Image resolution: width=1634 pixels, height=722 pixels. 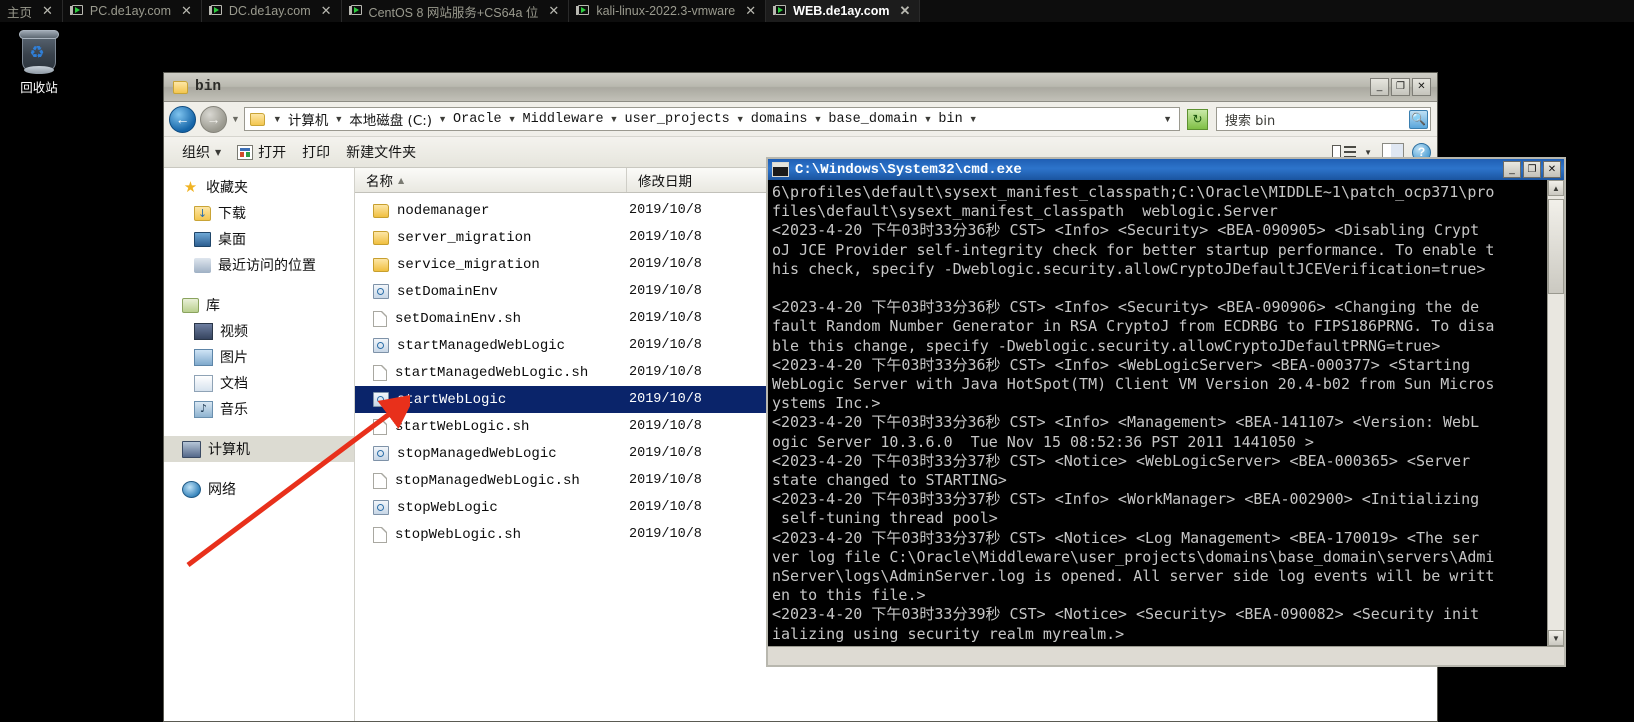 What do you see at coordinates (843, 11) in the screenshot?
I see `vm-tab-5: WEB.de1ay.com ✕` at bounding box center [843, 11].